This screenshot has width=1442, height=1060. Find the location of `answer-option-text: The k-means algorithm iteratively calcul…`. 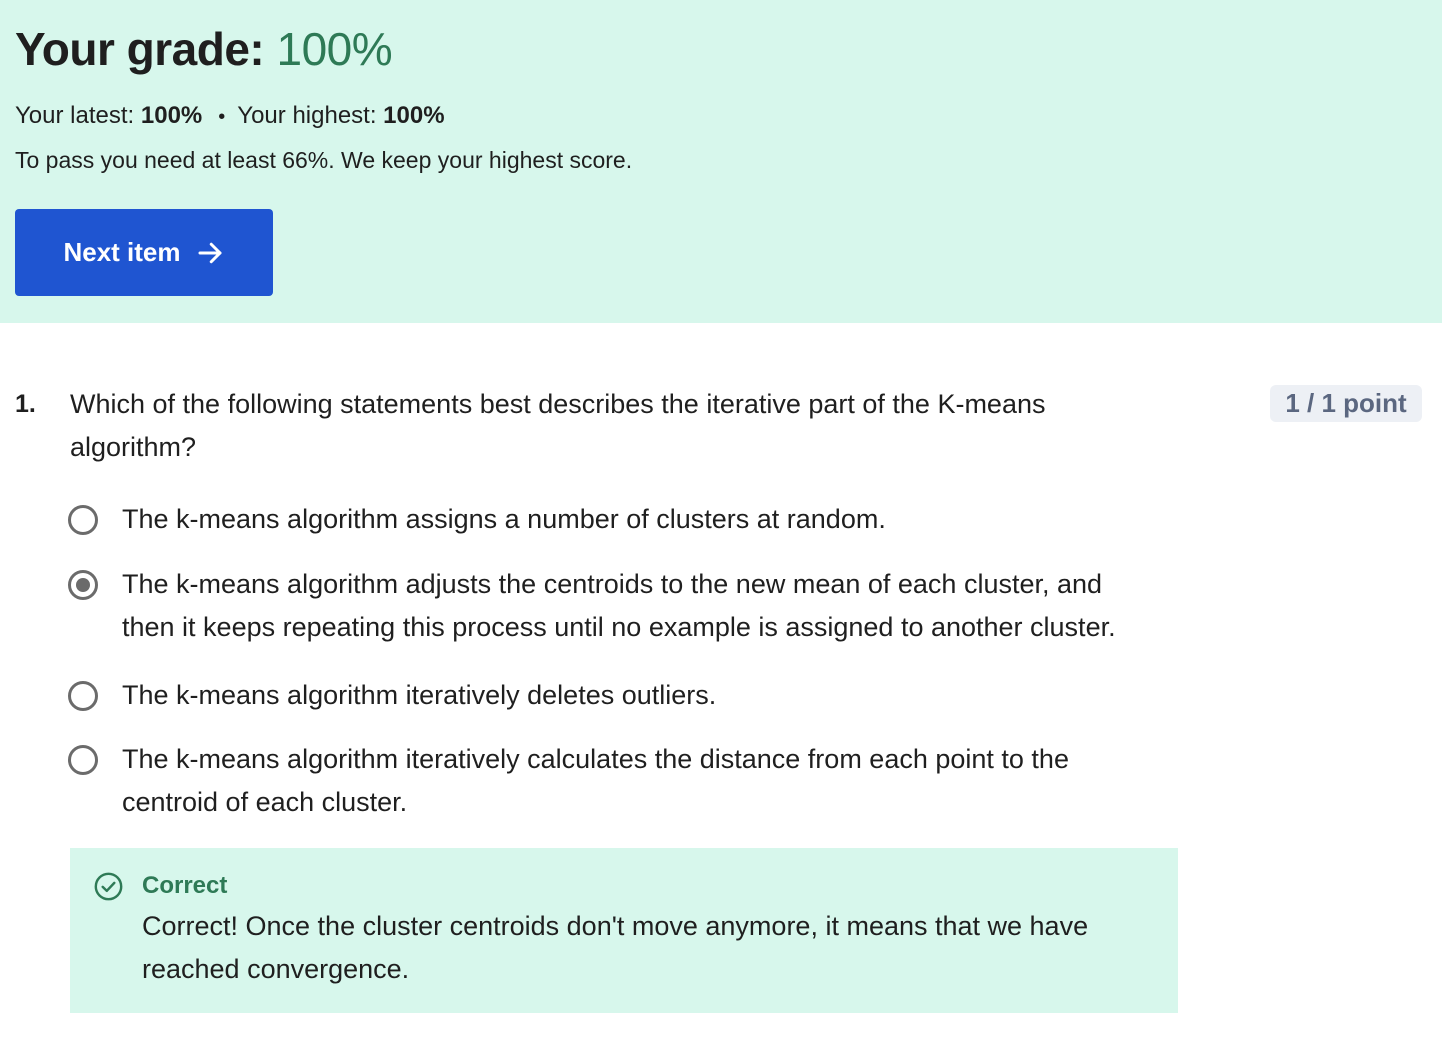

answer-option-text: The k-means algorithm iteratively calcul… is located at coordinates (595, 780).